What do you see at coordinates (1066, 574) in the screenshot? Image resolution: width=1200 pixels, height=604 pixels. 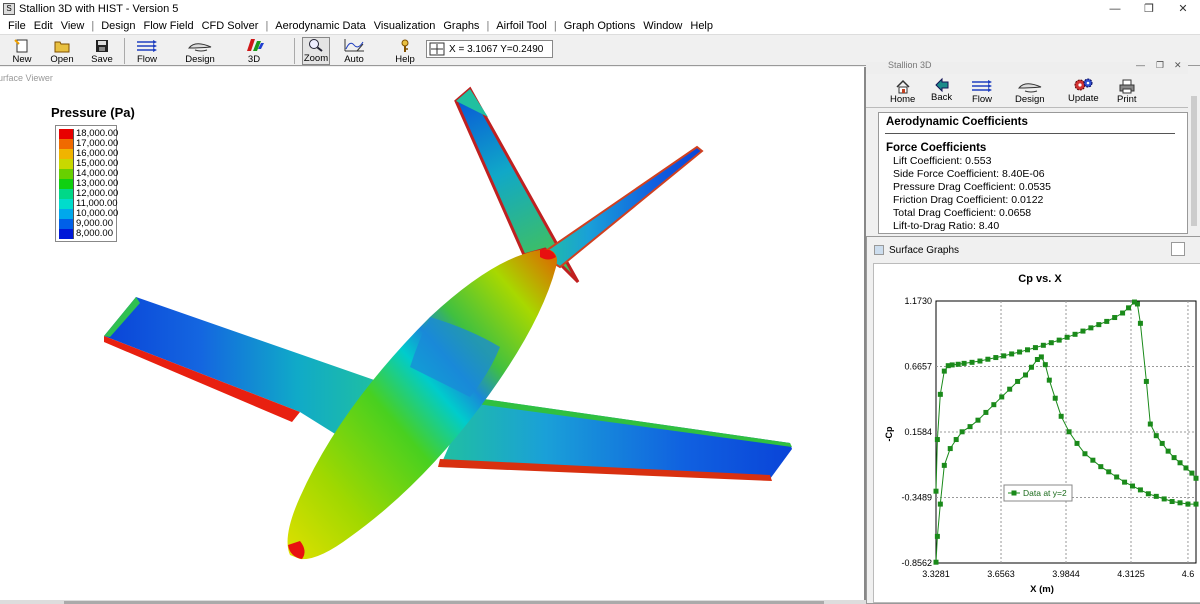 I see `x-tick-label: 3.9844` at bounding box center [1066, 574].